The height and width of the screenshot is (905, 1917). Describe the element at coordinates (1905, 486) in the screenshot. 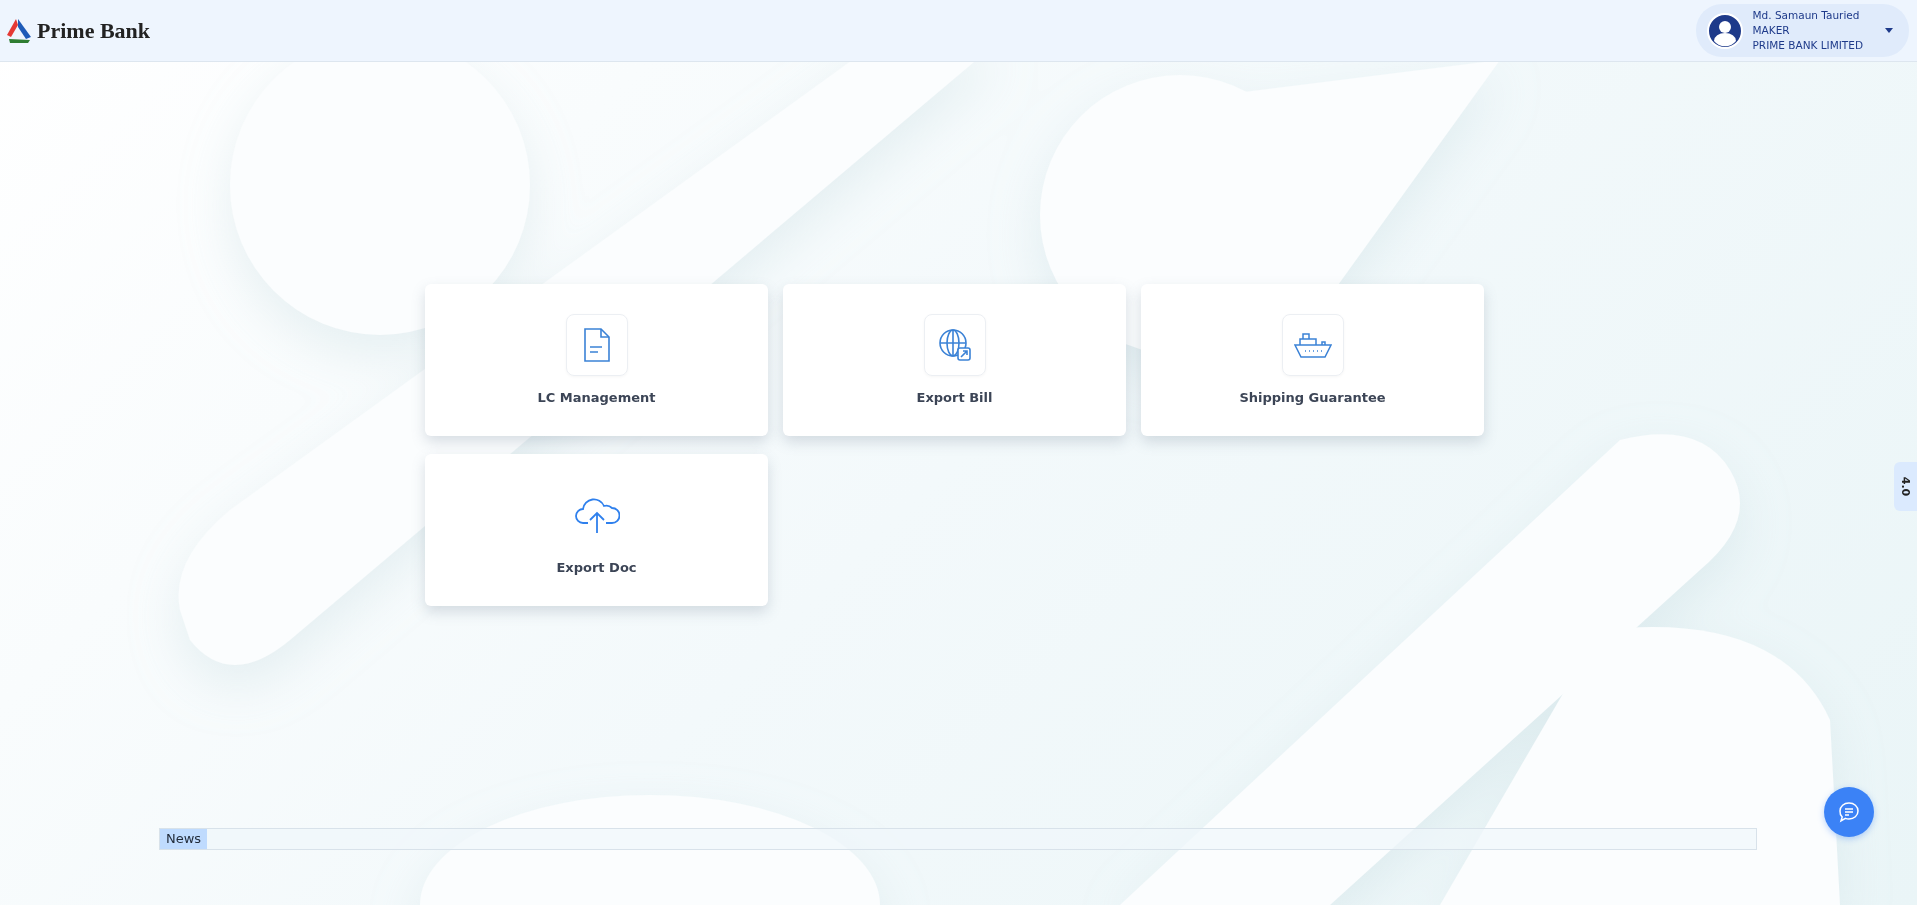

I see `version-tab: 4.0` at that location.